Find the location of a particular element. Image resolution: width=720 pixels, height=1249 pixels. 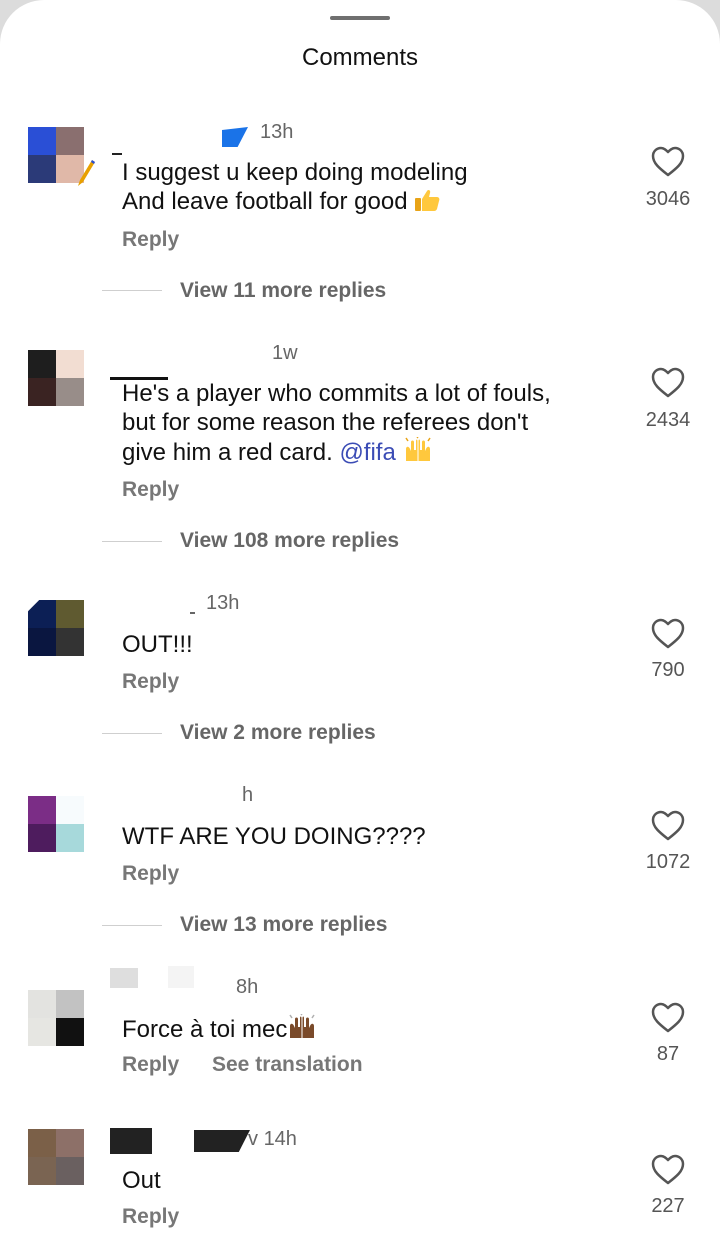

mention-link: @fifa is located at coordinates (367, 452).